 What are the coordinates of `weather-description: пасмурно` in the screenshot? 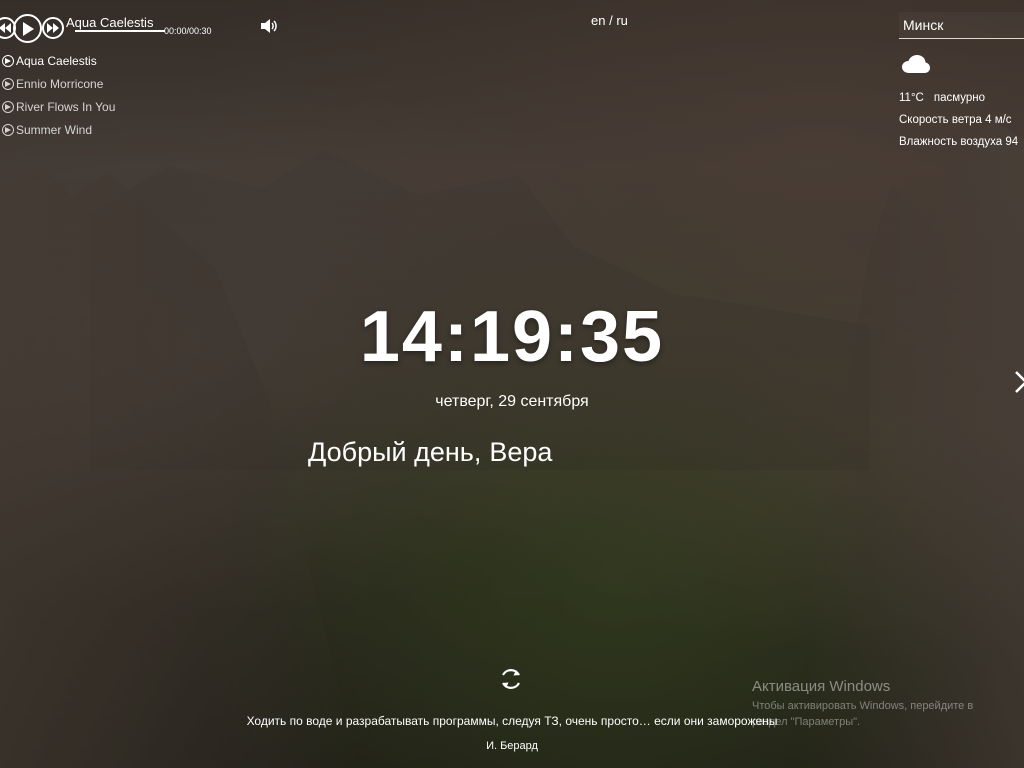 It's located at (959, 98).